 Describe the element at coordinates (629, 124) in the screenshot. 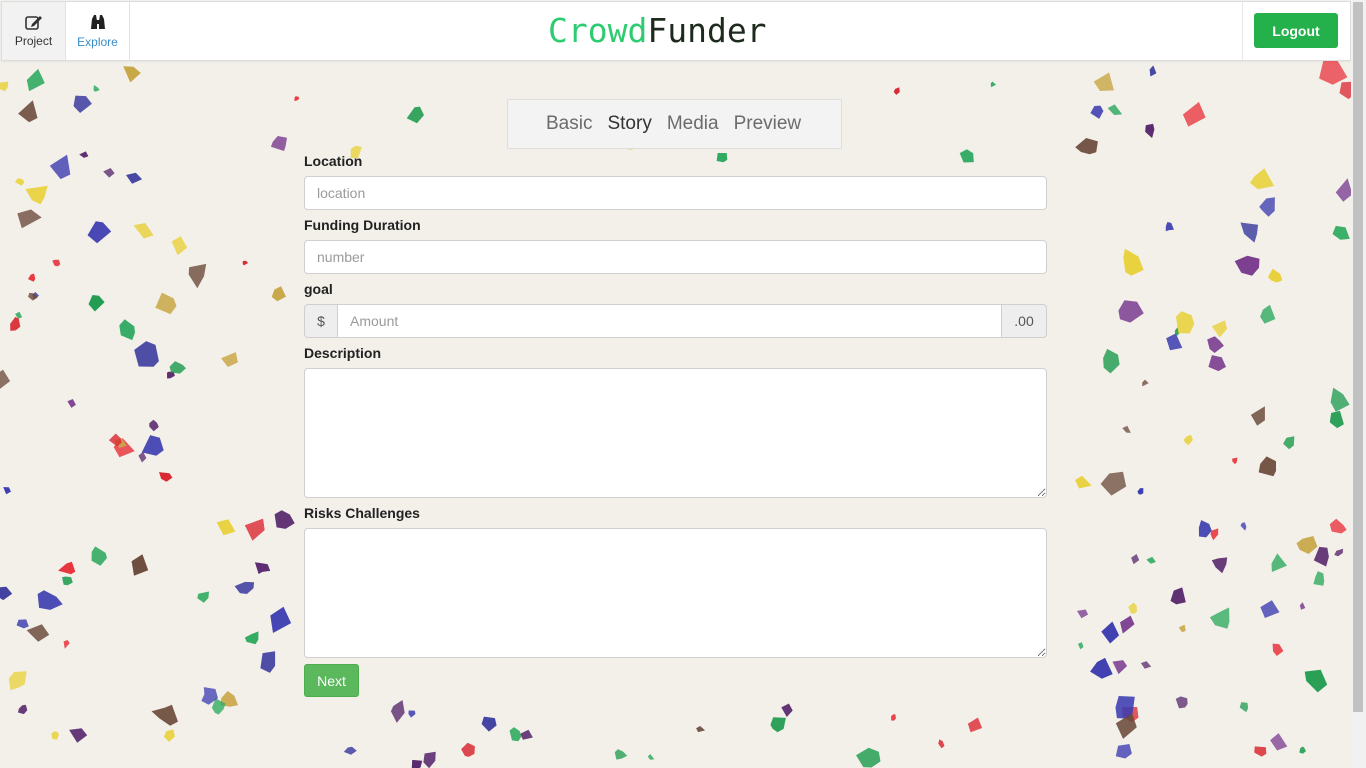

I see `tab-story: Story` at that location.